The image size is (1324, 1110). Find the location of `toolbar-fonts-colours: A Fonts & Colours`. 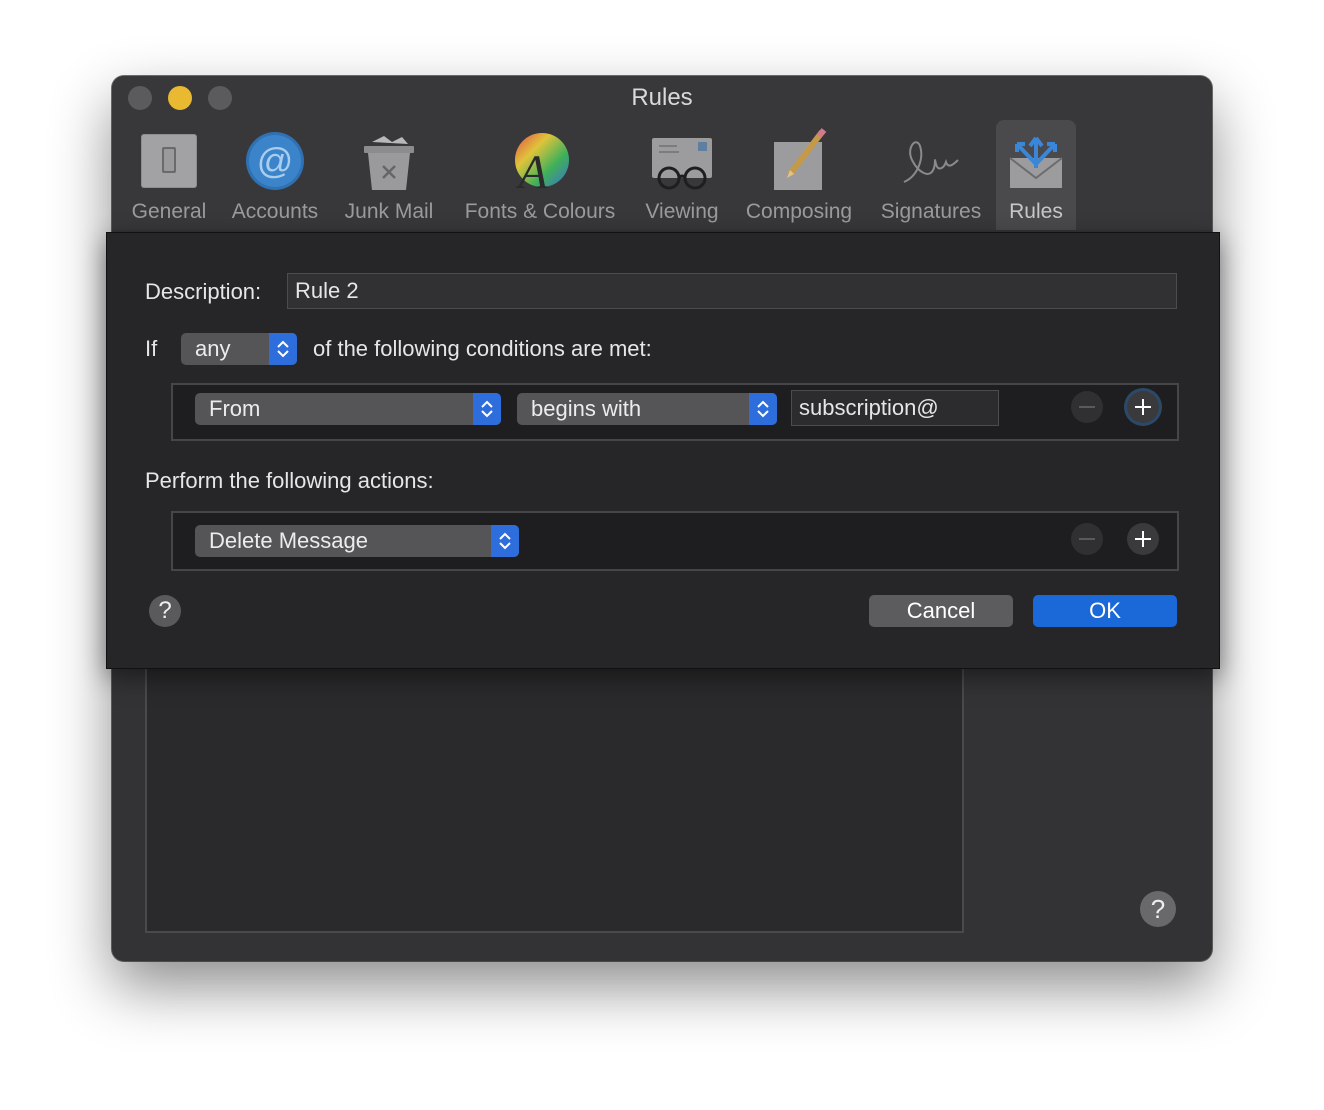

toolbar-fonts-colours: A Fonts & Colours is located at coordinates (540, 175).